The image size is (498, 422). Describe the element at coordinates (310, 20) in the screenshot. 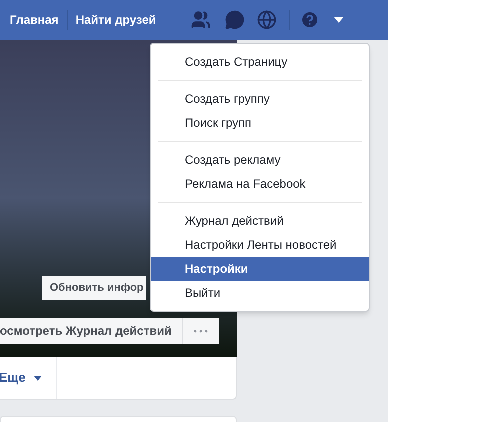

I see `help-icon` at that location.